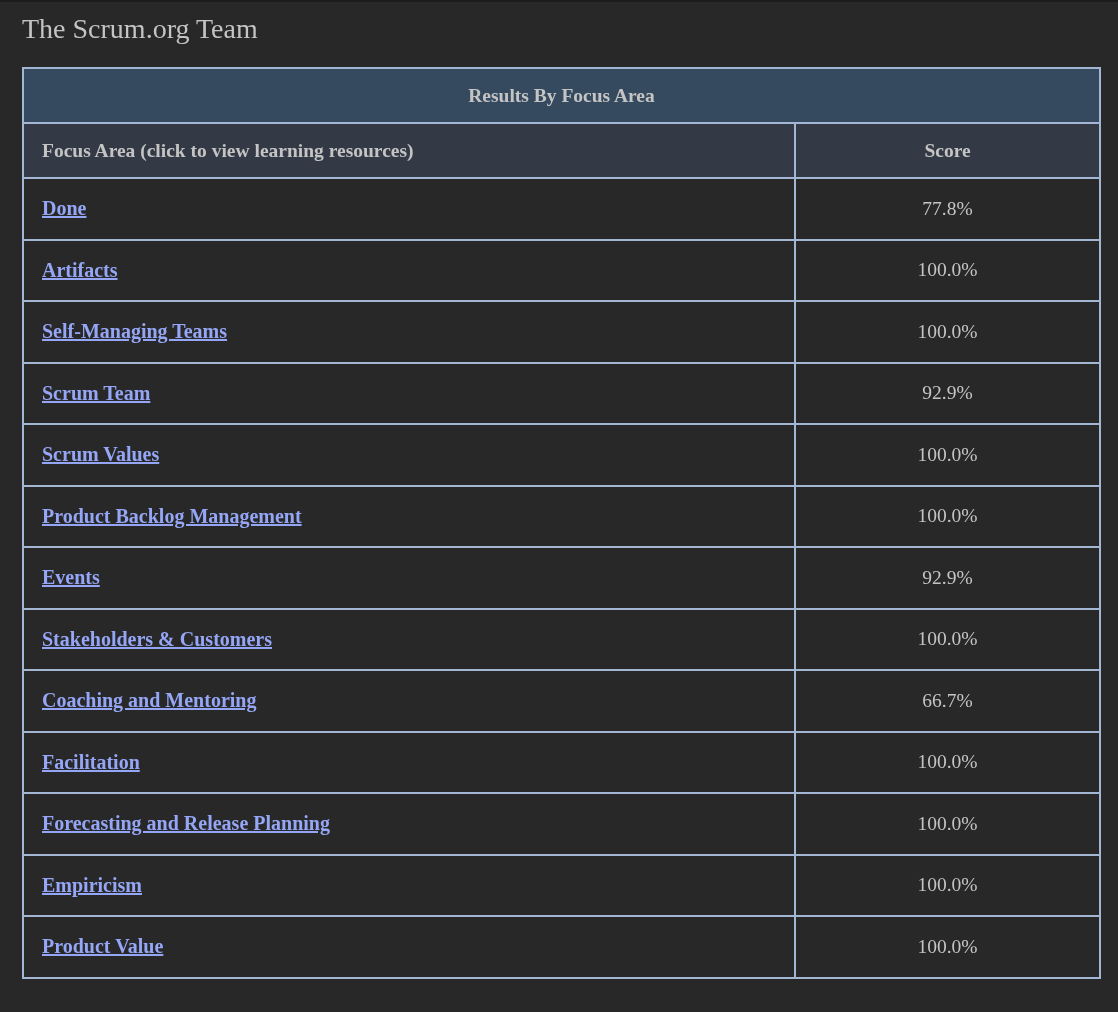  Describe the element at coordinates (103, 946) in the screenshot. I see `focus-area-link: Product Value` at that location.